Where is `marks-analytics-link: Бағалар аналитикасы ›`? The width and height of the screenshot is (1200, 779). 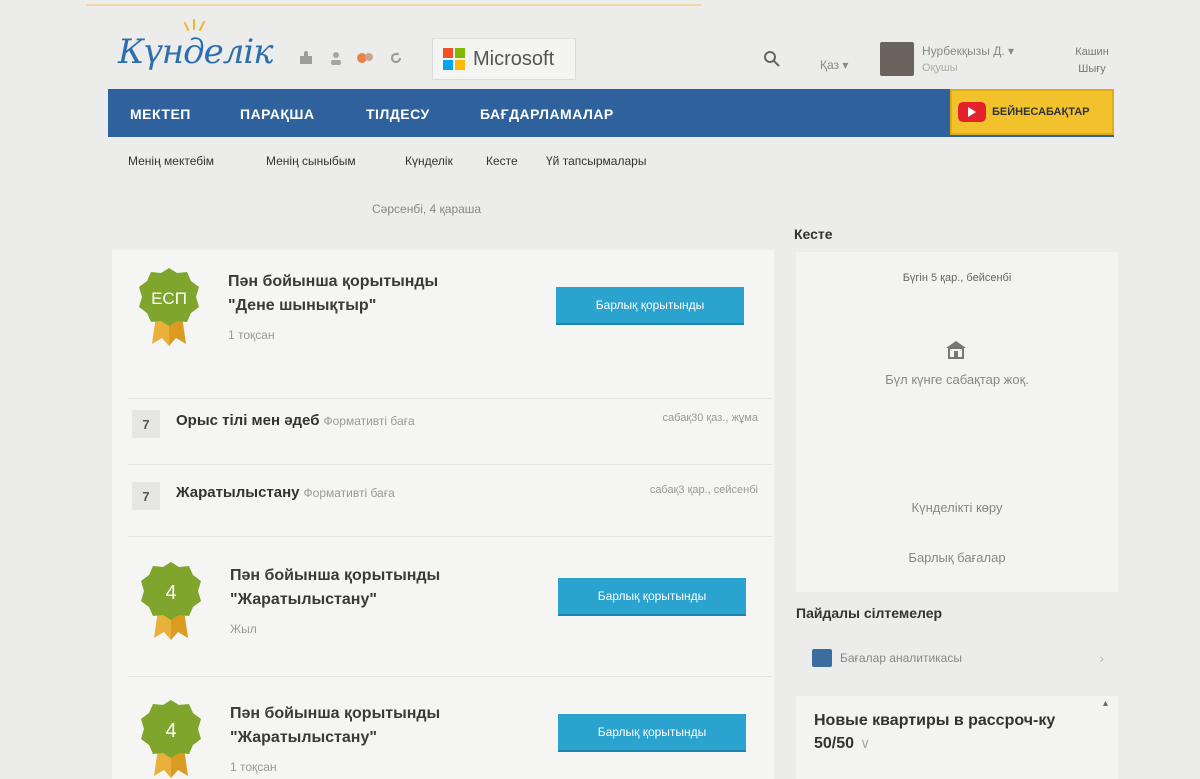
marks-analytics-link: Бағалар аналитикасы › is located at coordinates (962, 660).